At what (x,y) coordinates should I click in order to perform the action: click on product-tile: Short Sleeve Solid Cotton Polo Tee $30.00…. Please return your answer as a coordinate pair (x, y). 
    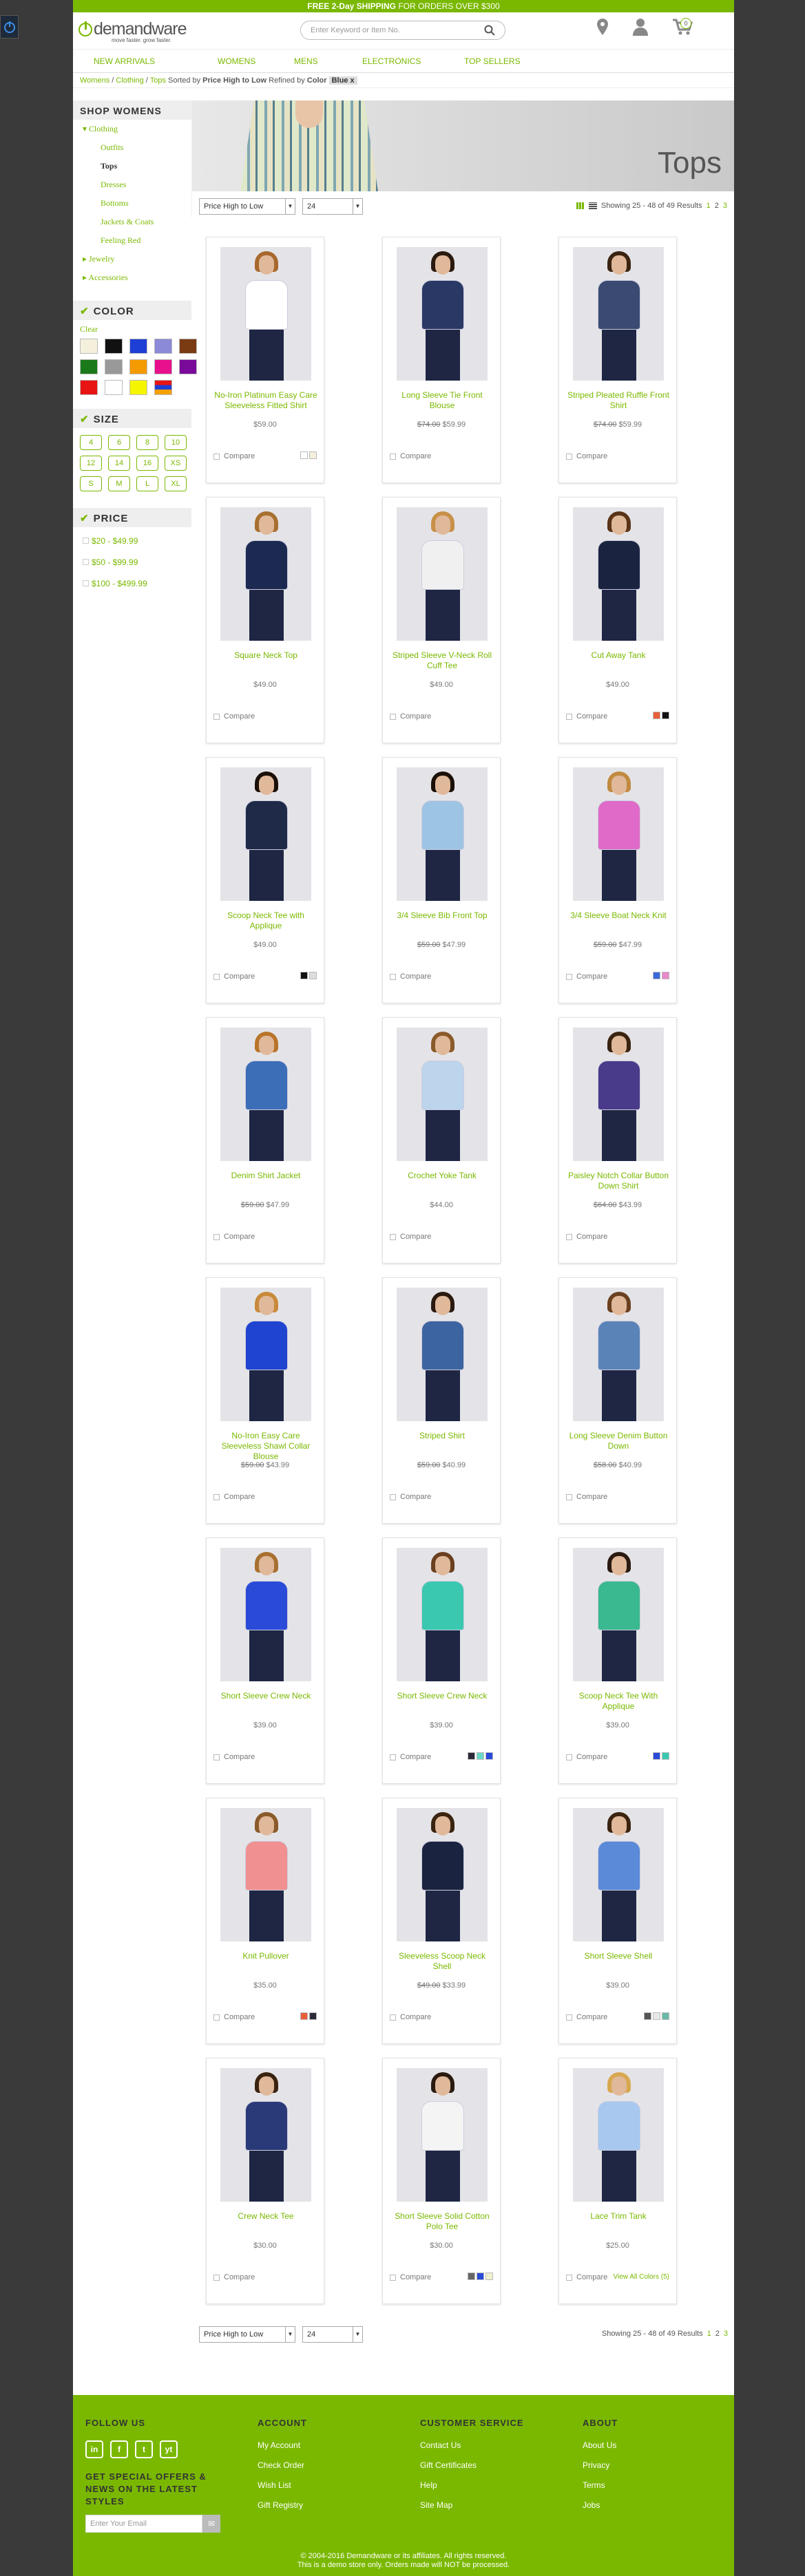
    Looking at the image, I should click on (441, 2181).